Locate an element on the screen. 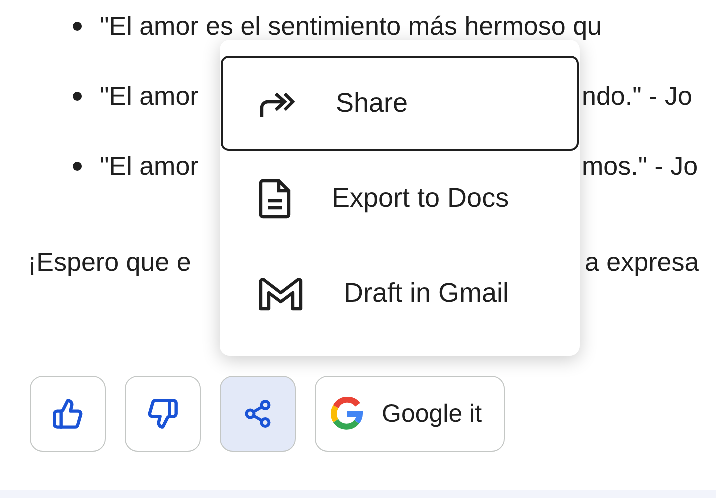 This screenshot has height=498, width=716. thumbs-down-icon is located at coordinates (163, 414).